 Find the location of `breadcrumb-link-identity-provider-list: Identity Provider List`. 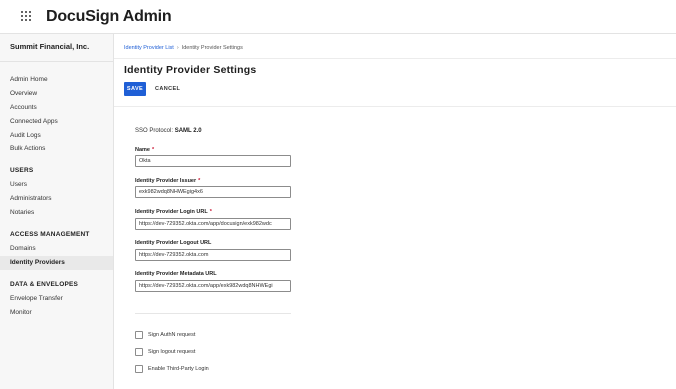

breadcrumb-link-identity-provider-list: Identity Provider List is located at coordinates (149, 48).